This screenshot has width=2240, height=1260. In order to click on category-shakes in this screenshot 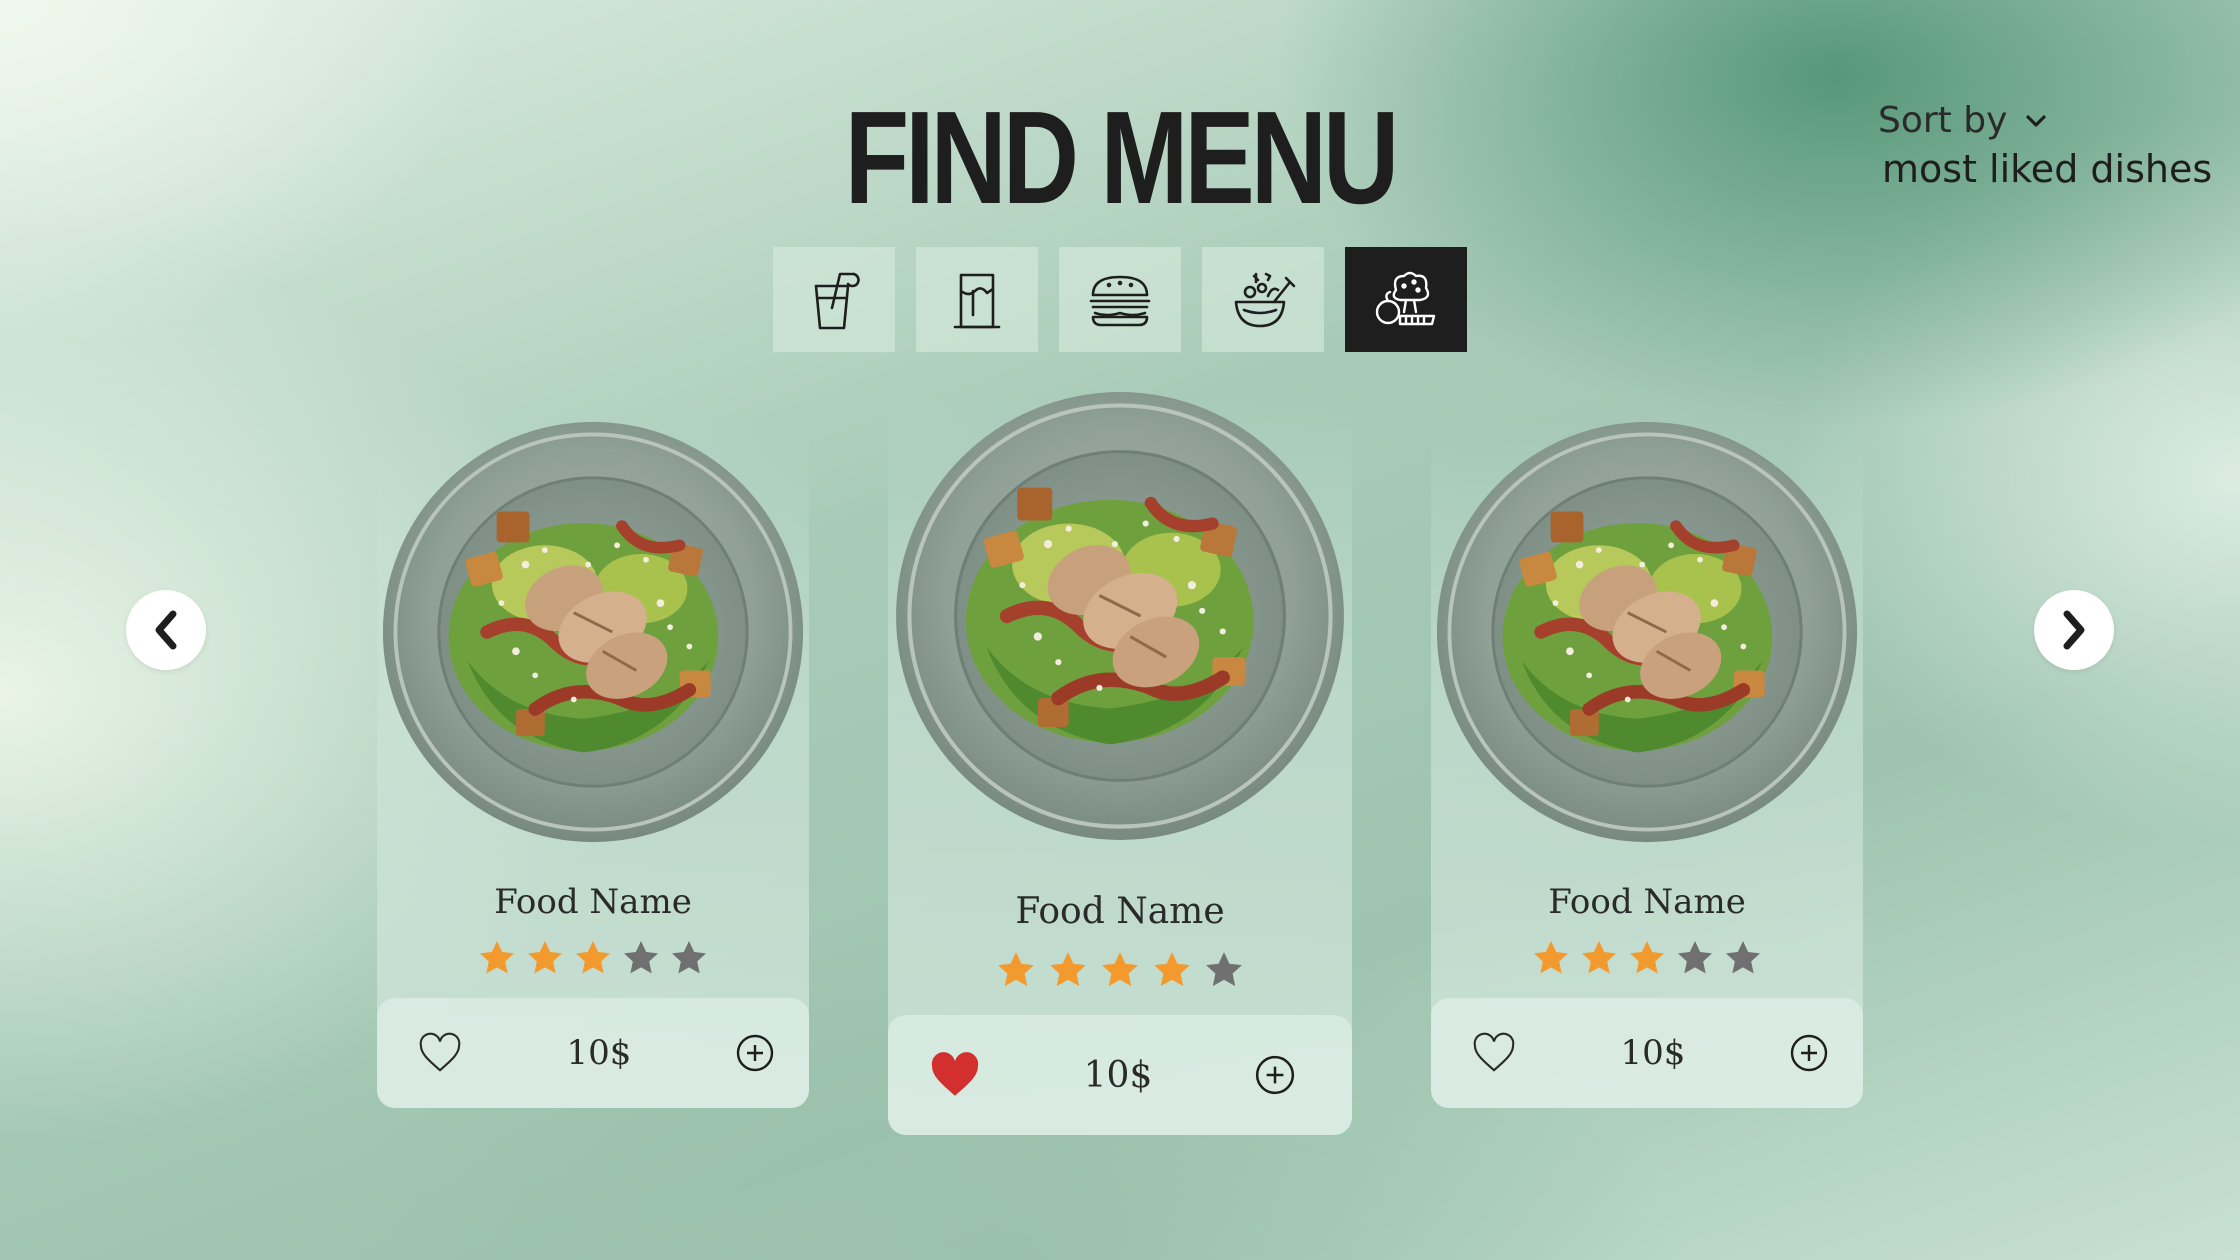, I will do `click(977, 299)`.